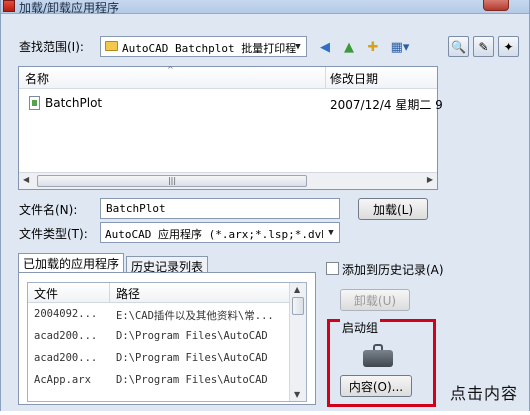 The width and height of the screenshot is (530, 415). What do you see at coordinates (332, 268) in the screenshot?
I see `history-checkbox` at bounding box center [332, 268].